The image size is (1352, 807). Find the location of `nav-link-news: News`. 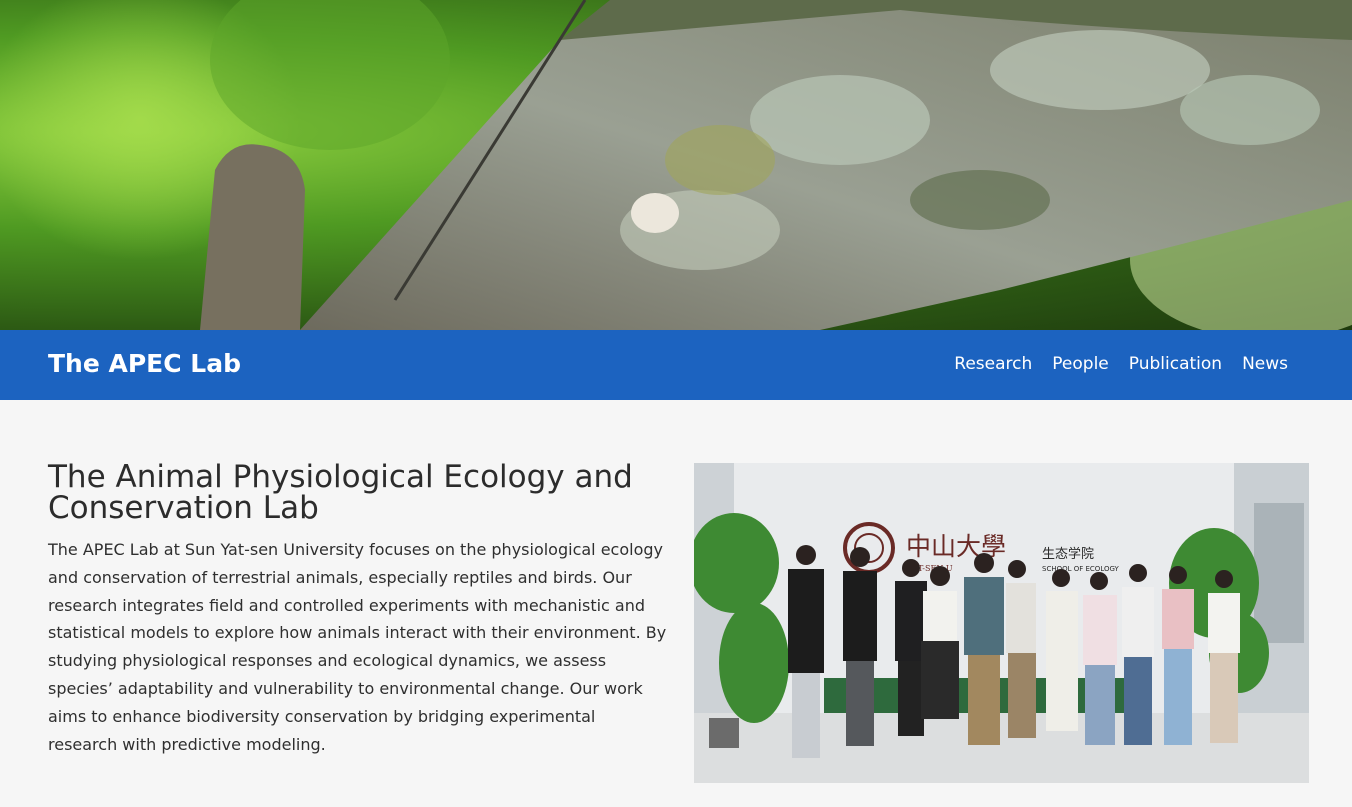

nav-link-news: News is located at coordinates (1265, 364).